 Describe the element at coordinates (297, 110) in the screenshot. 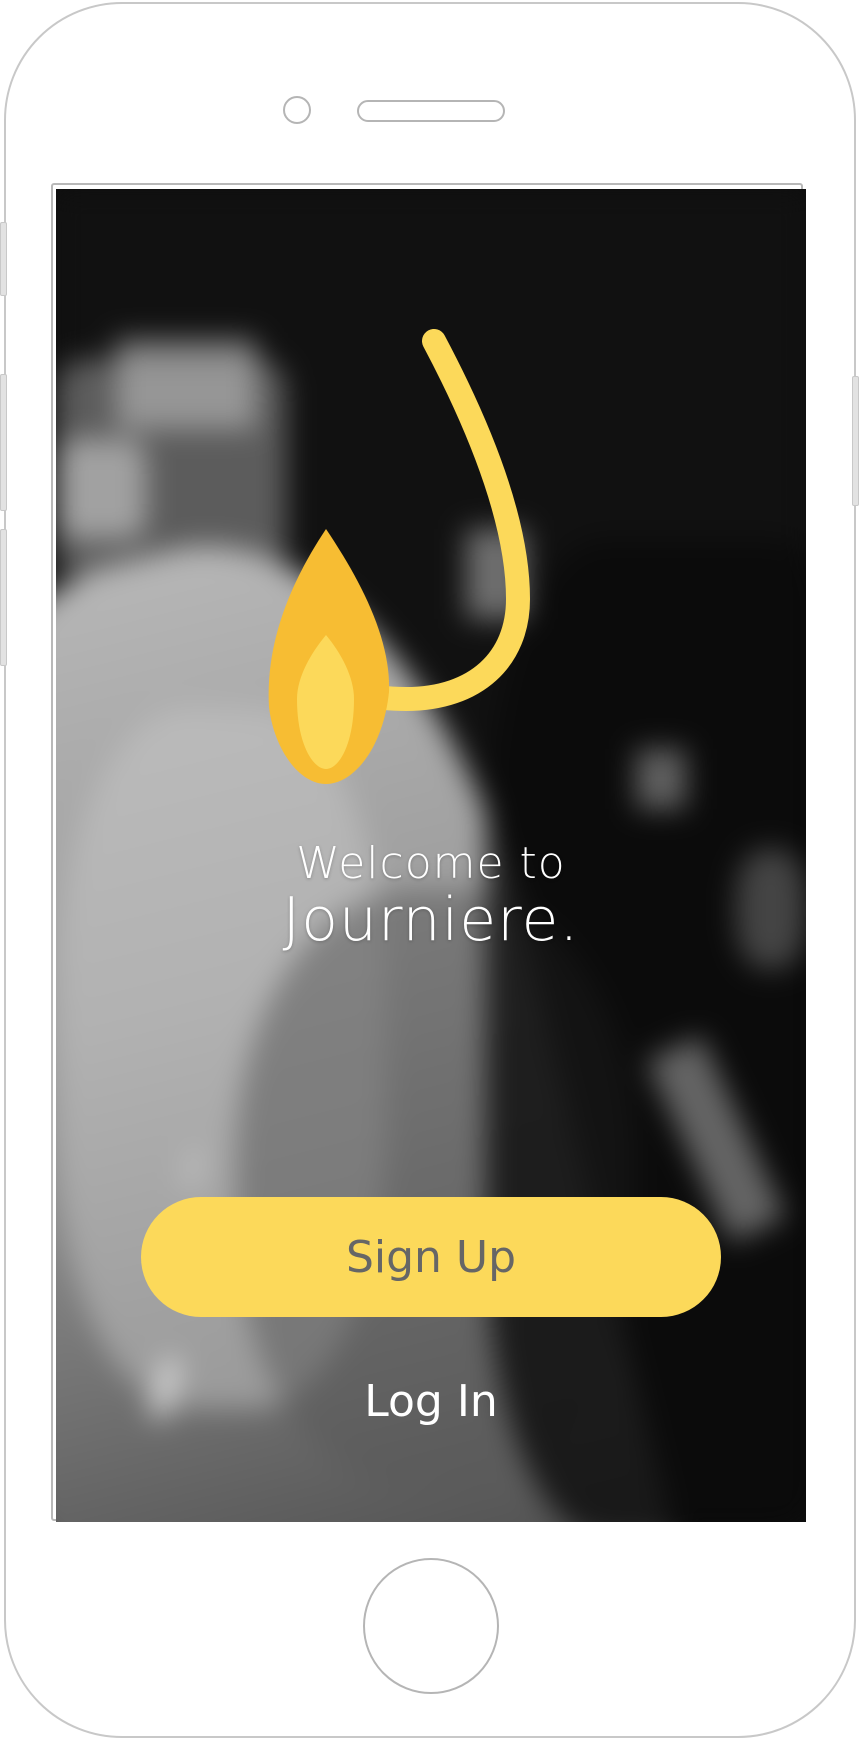

I see `front-camera` at that location.